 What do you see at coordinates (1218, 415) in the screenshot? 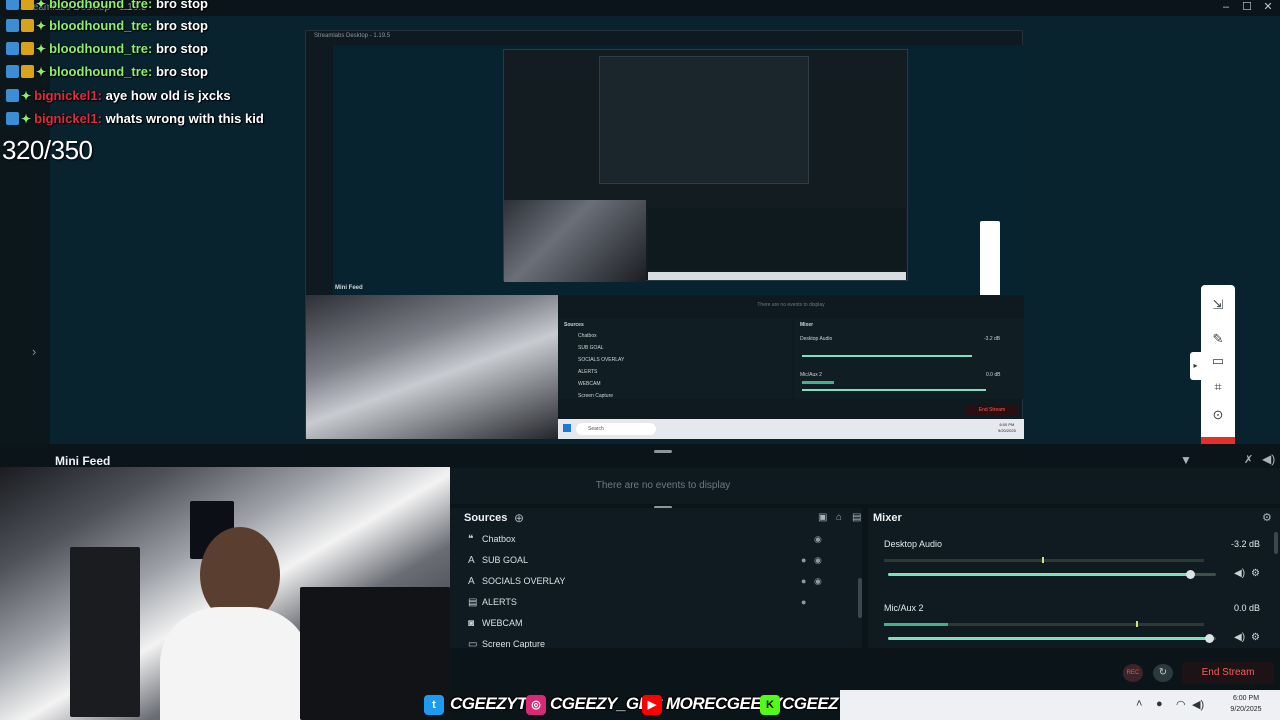
I see `target-icon: ⊙` at bounding box center [1218, 415].